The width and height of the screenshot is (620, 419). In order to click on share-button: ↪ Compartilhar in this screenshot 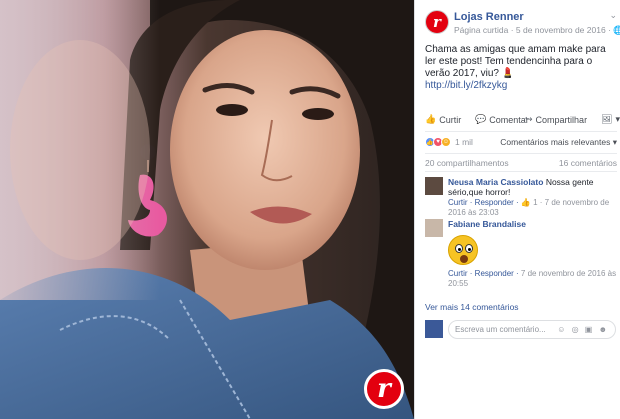, I will do `click(556, 119)`.